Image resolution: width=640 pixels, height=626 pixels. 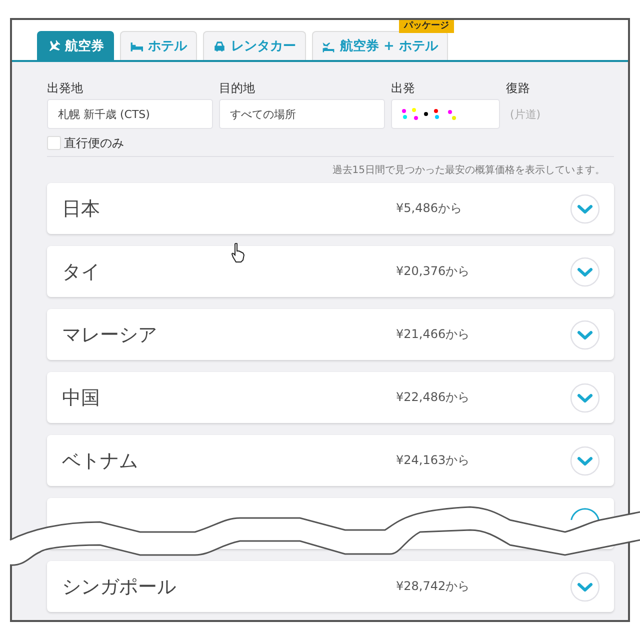 I want to click on price-text: ¥5,486から, so click(x=429, y=208).